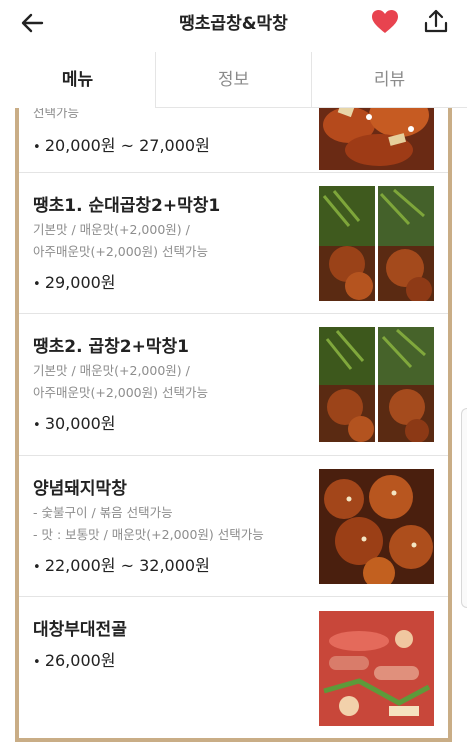  Describe the element at coordinates (127, 206) in the screenshot. I see `menu-item-name: 땡초1. 순대곱창2+막창1` at that location.